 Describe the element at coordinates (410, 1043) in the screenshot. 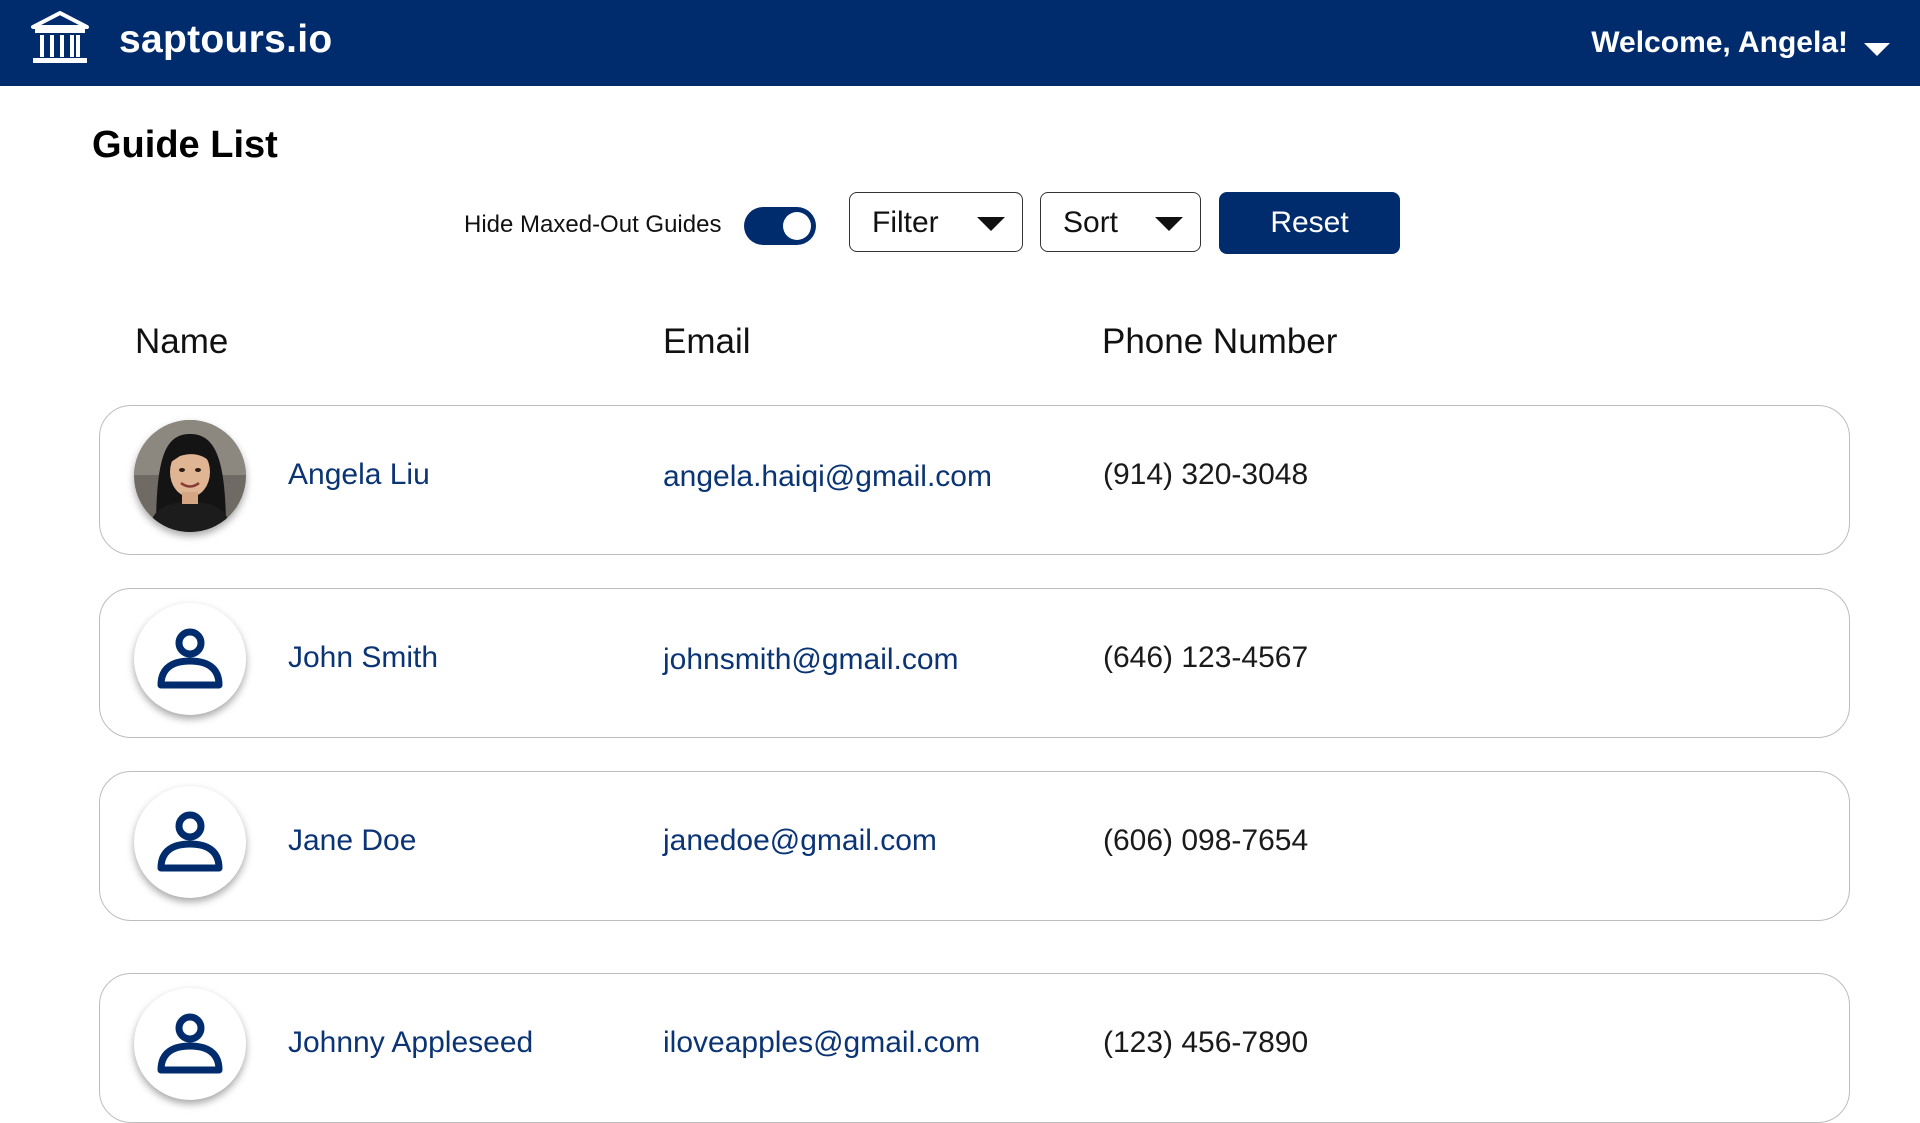

I see `guide-name: Johnny Appleseed` at that location.